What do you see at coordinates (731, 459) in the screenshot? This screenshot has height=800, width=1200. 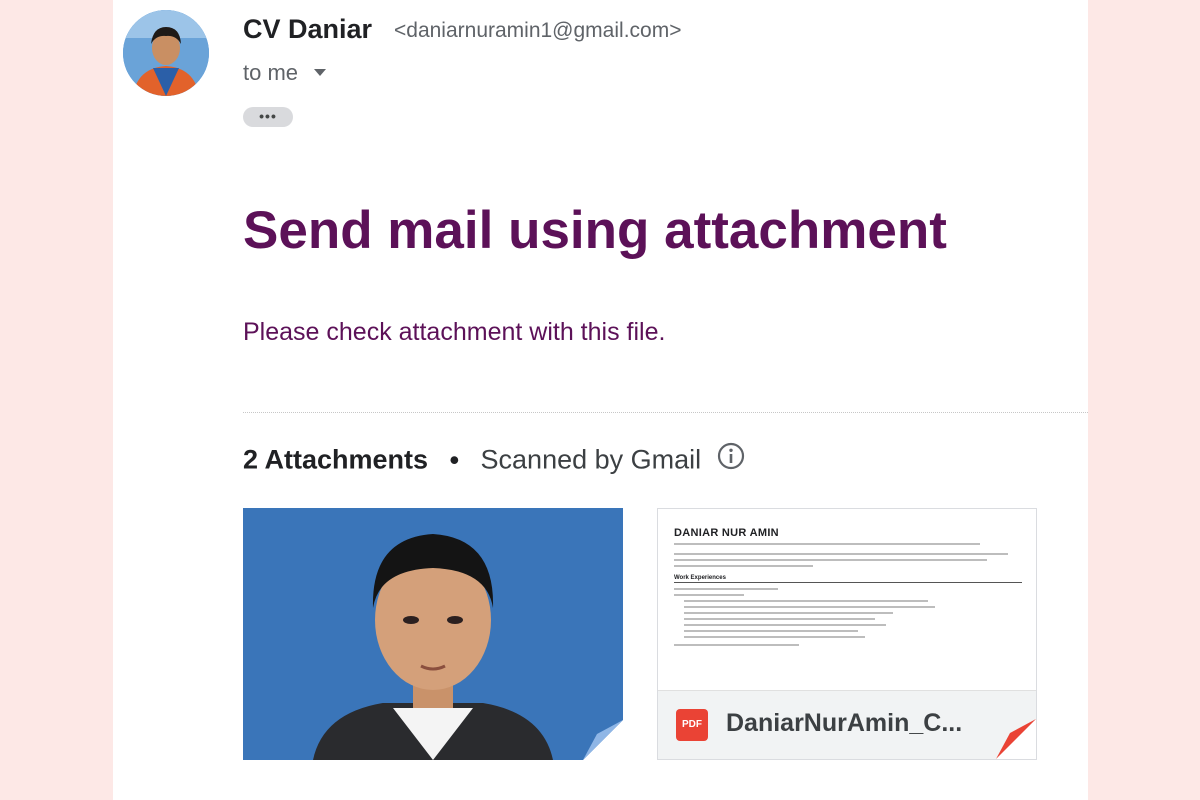 I see `info-icon` at bounding box center [731, 459].